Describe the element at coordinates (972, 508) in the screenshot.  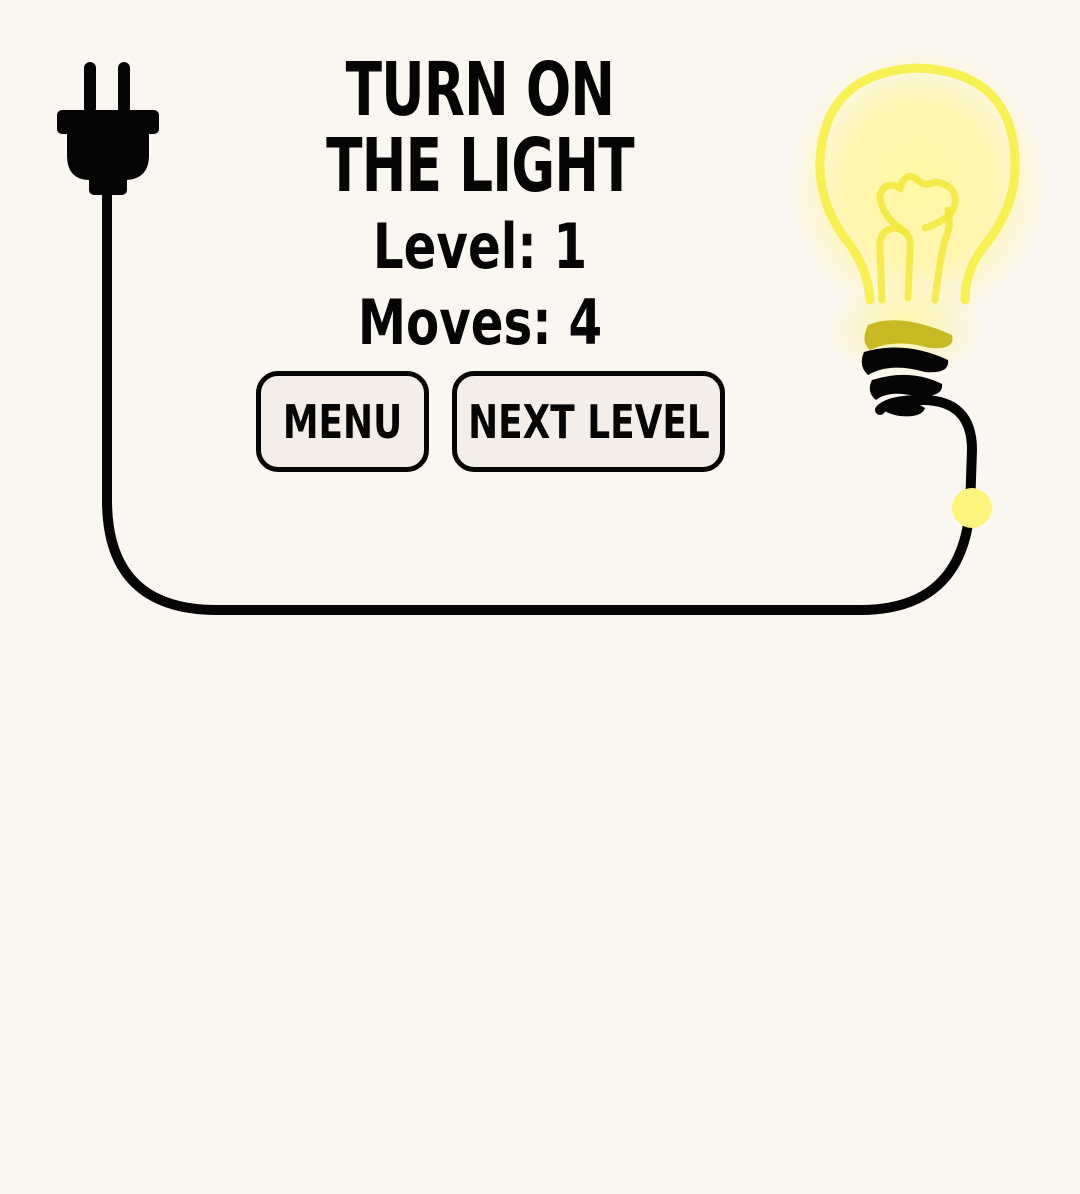
I see `connector-node-icon` at that location.